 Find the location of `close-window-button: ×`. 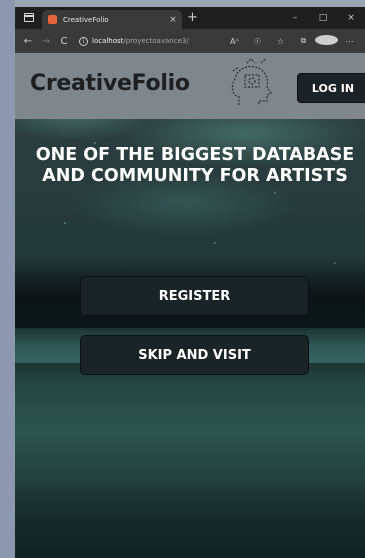

close-window-button: × is located at coordinates (351, 18).